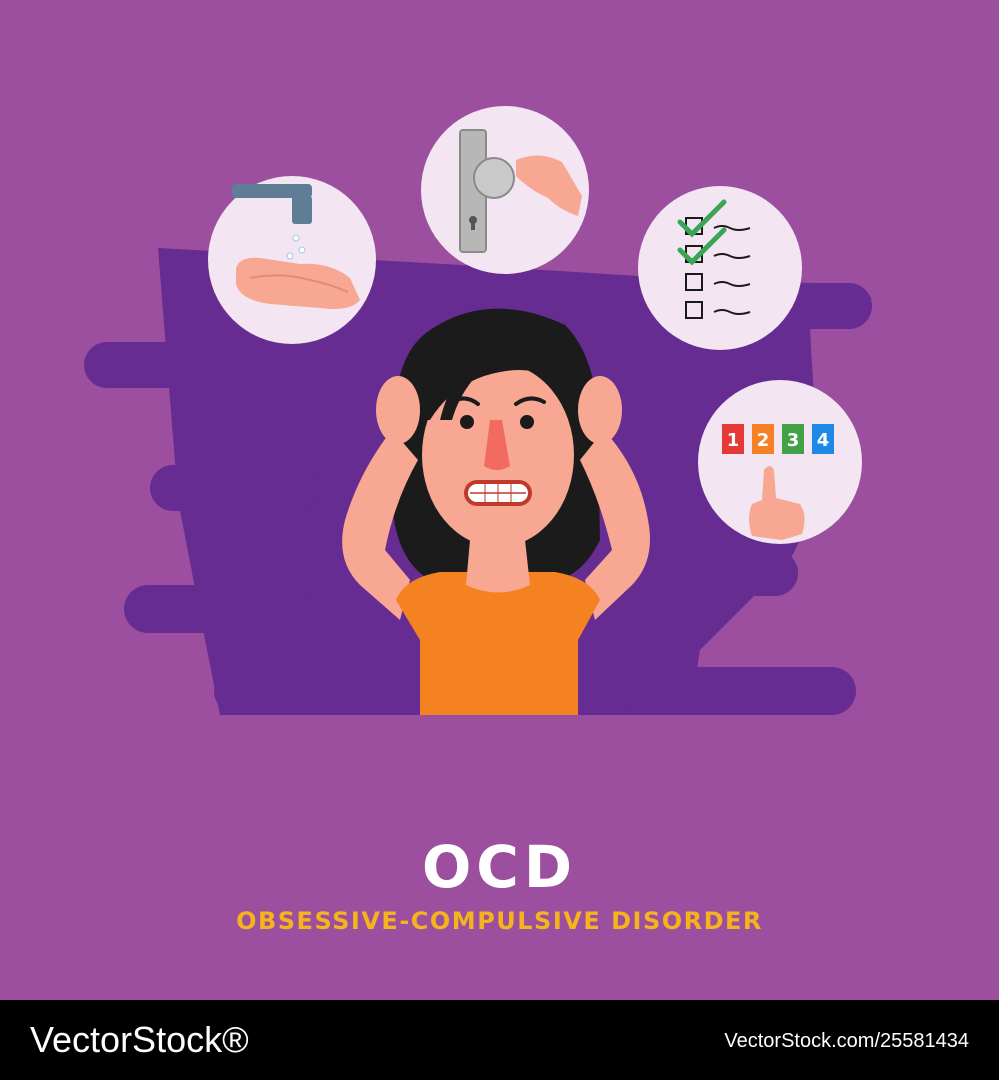 The image size is (999, 1080). I want to click on faucet-icon, so click(272, 191).